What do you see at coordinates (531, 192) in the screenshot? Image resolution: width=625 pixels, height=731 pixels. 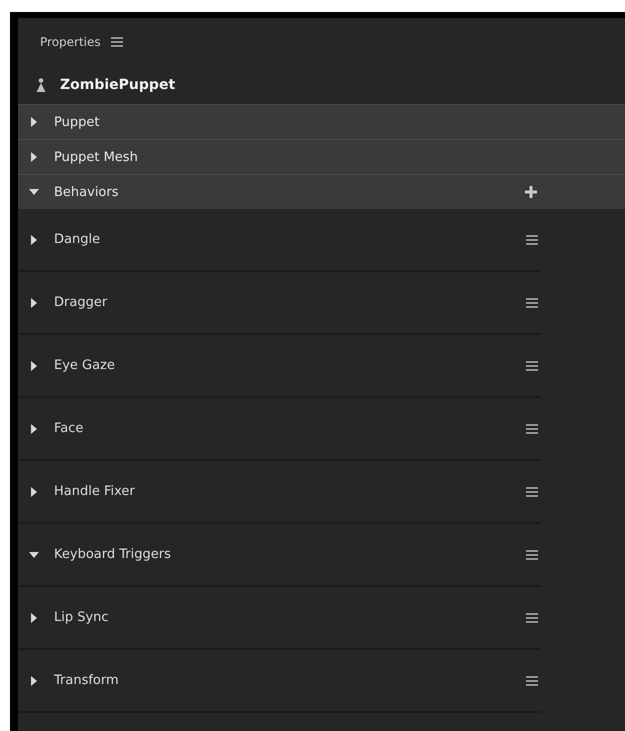 I see `add-icon` at bounding box center [531, 192].